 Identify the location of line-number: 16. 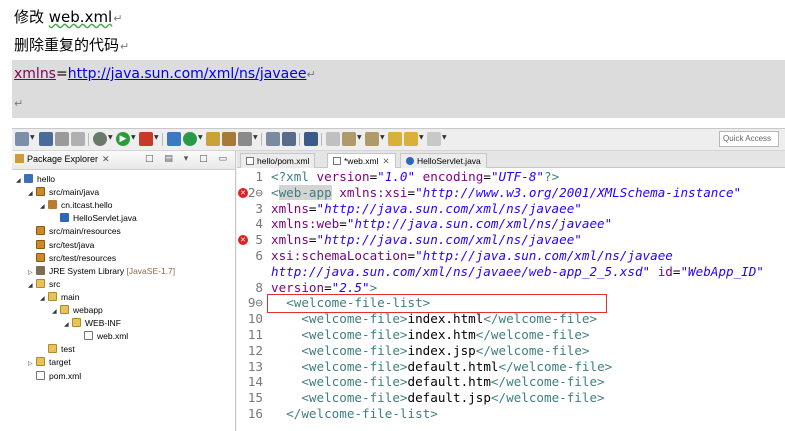
(255, 413).